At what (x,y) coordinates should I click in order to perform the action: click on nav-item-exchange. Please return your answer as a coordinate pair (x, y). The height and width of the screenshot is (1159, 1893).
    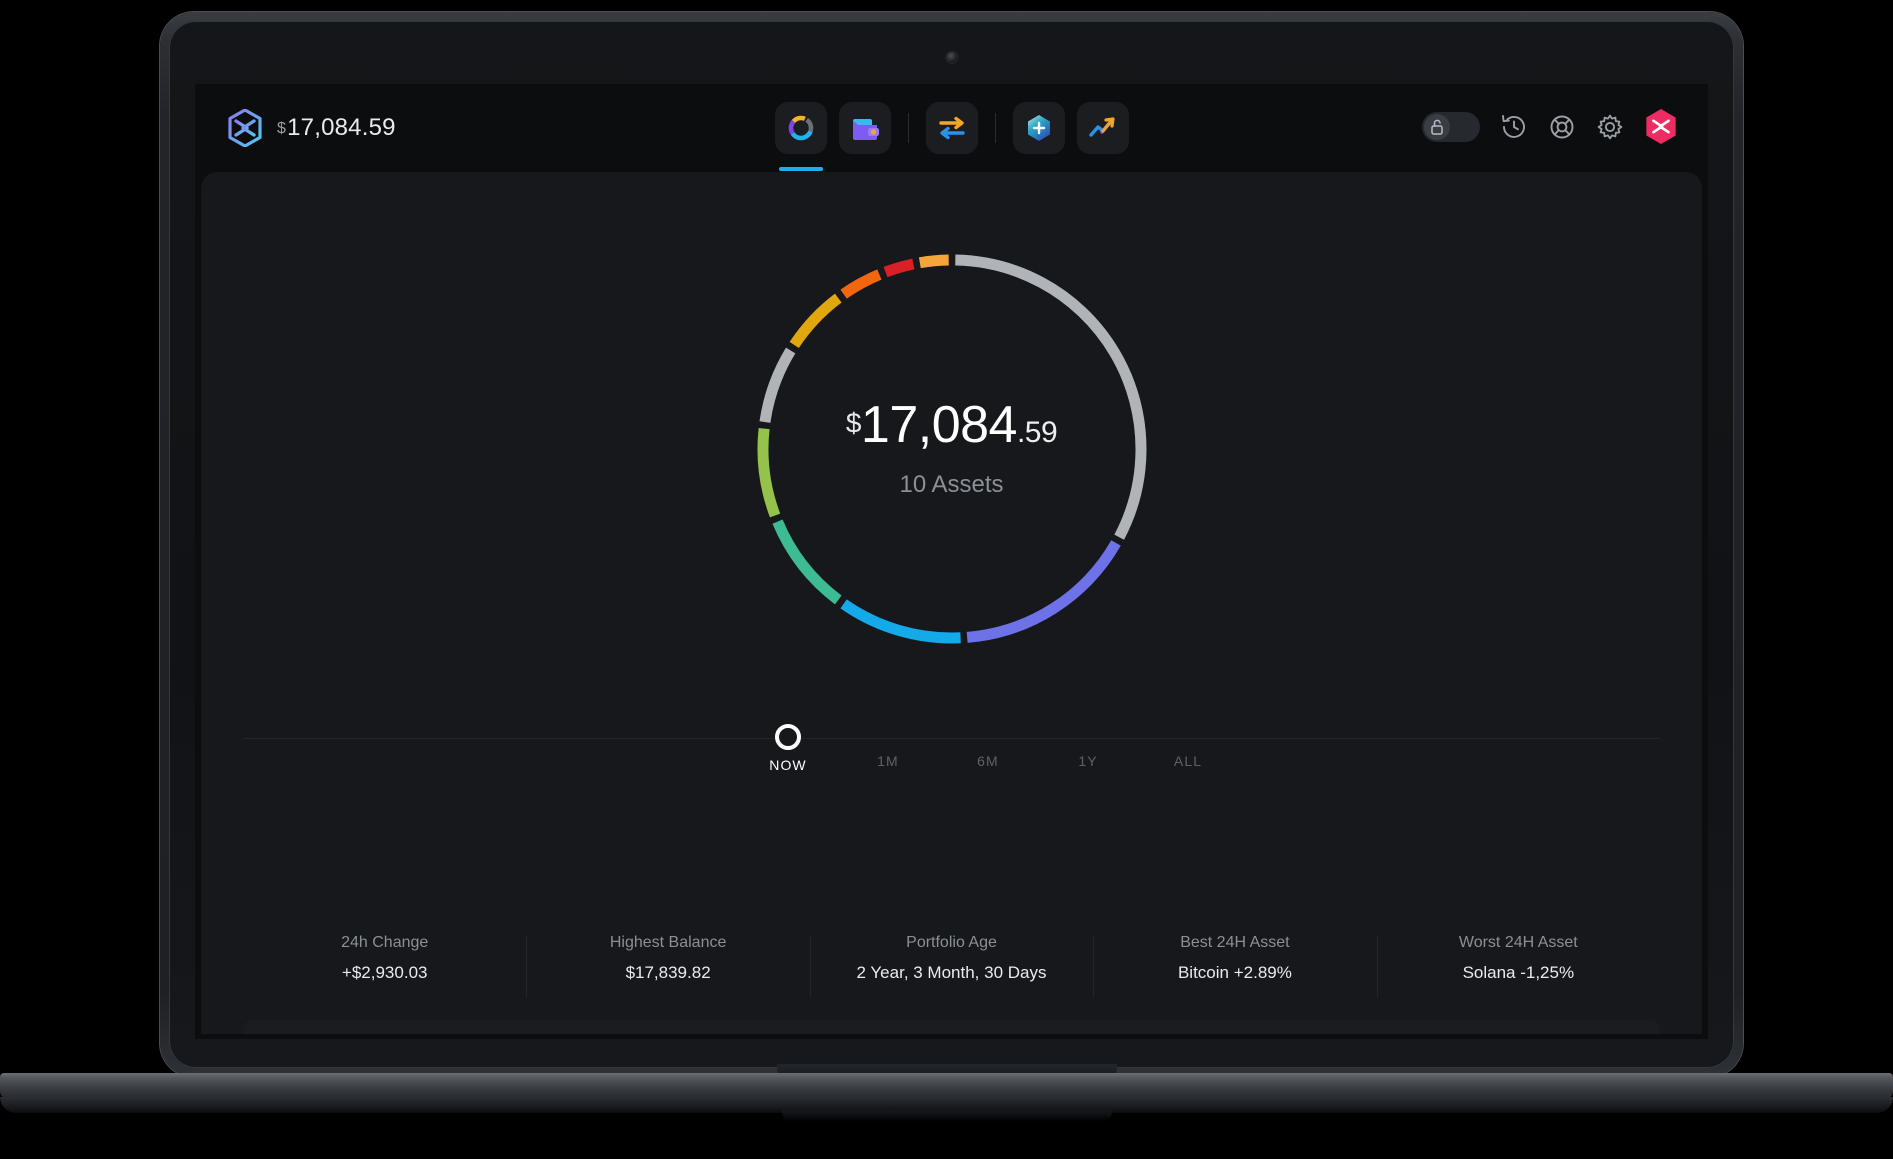
    Looking at the image, I should click on (951, 128).